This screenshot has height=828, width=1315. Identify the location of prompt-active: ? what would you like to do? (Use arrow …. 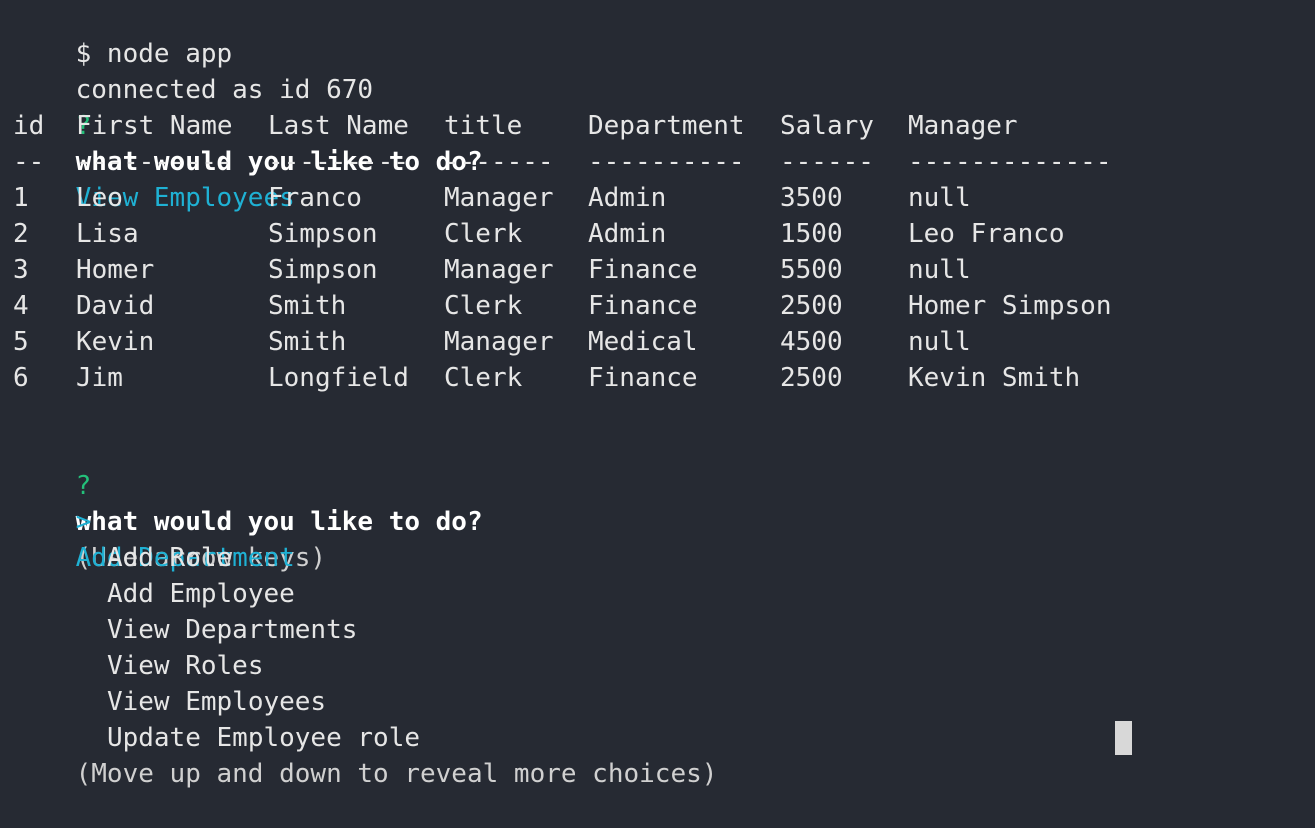
(248, 502).